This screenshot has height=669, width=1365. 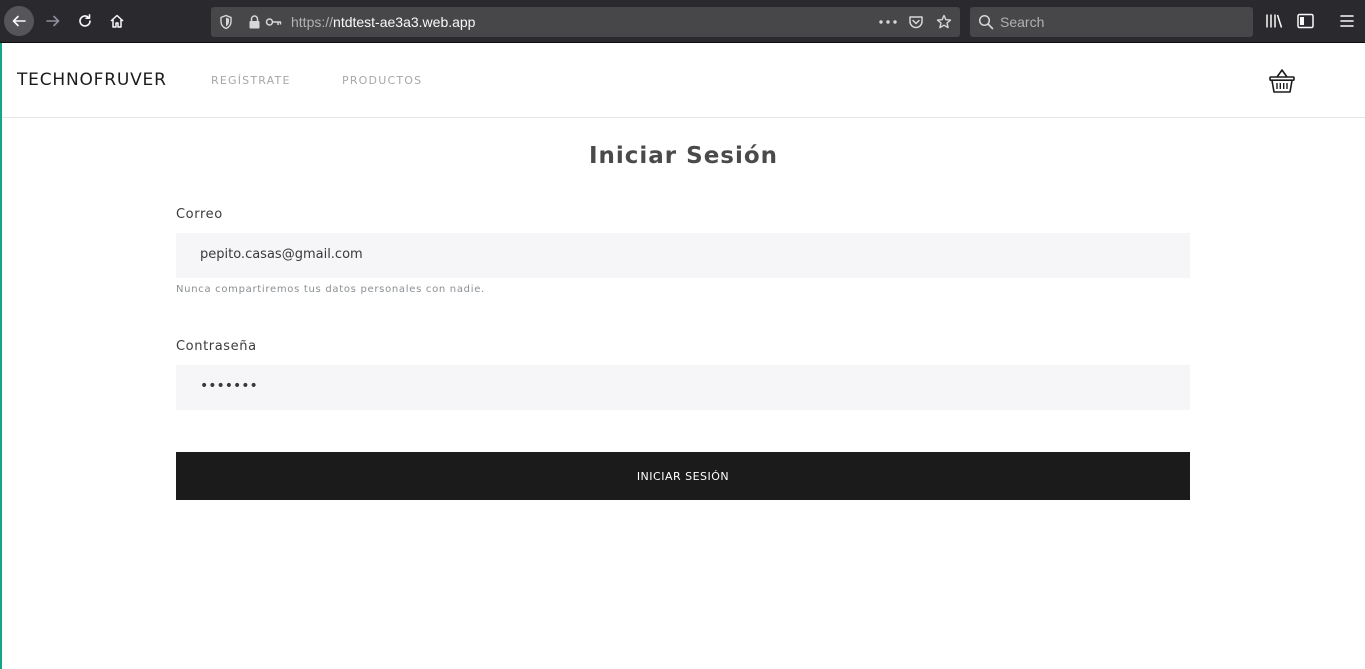 I want to click on forward-arrow-icon, so click(x=53, y=21).